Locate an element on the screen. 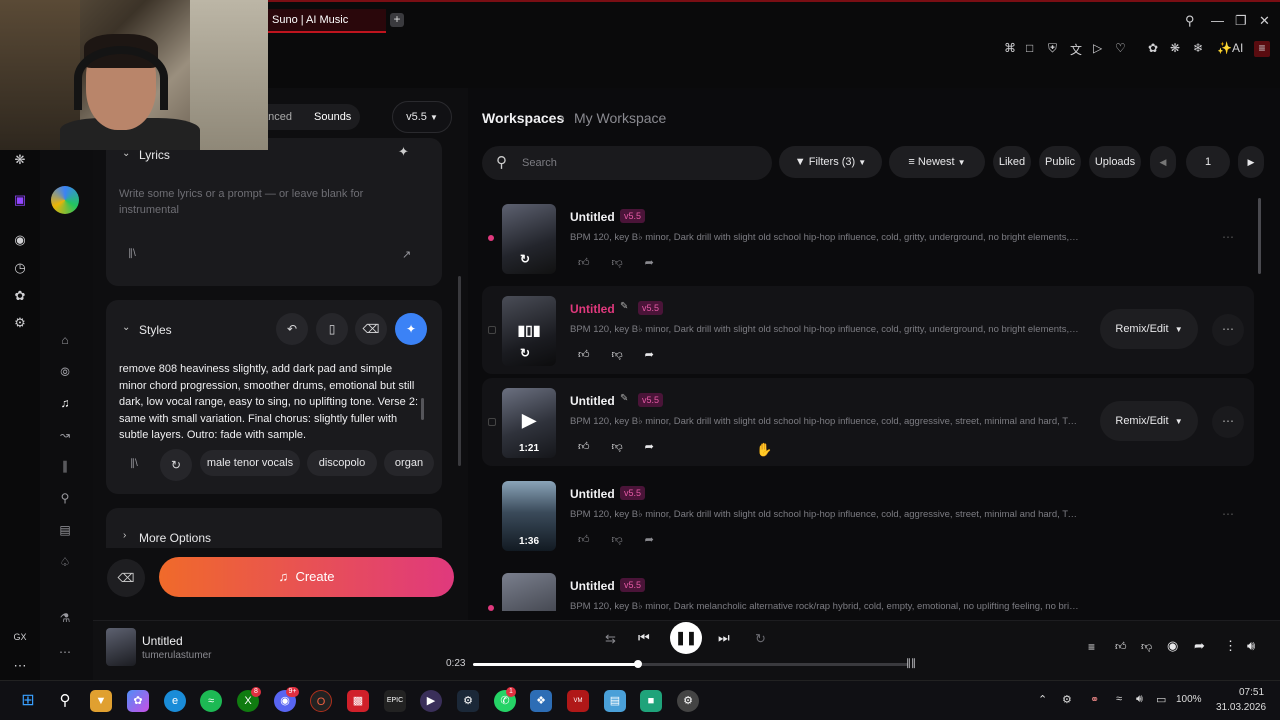  model-select: v5.5 ▼ is located at coordinates (422, 117).